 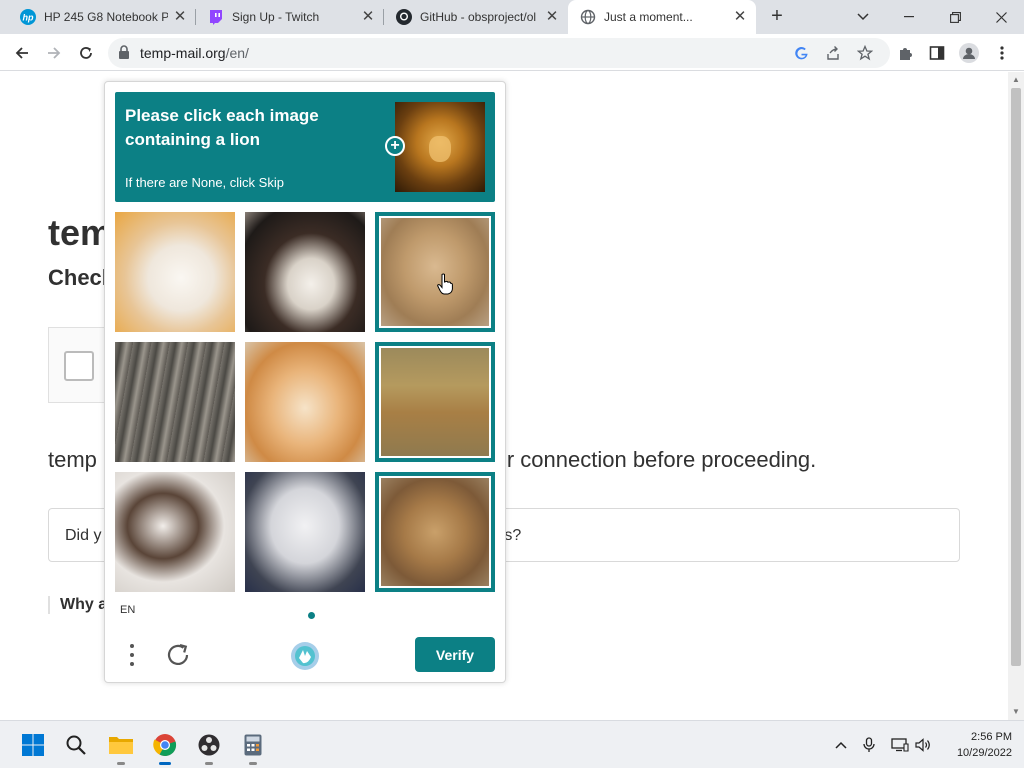 I want to click on system-clock: 2:56 PM 10/29/2022, so click(x=976, y=745).